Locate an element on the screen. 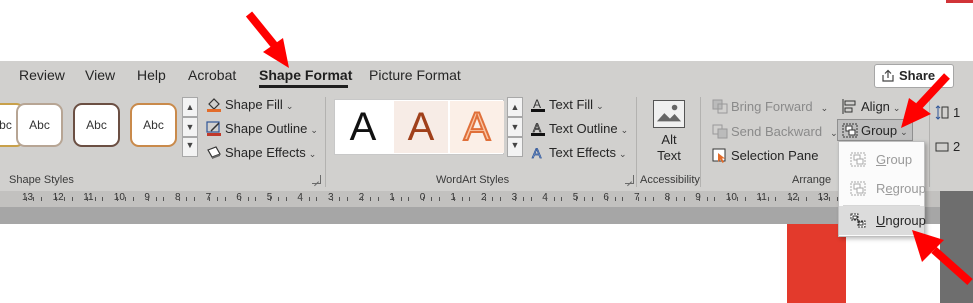 Image resolution: width=973 pixels, height=303 pixels. width-icon is located at coordinates (942, 146).